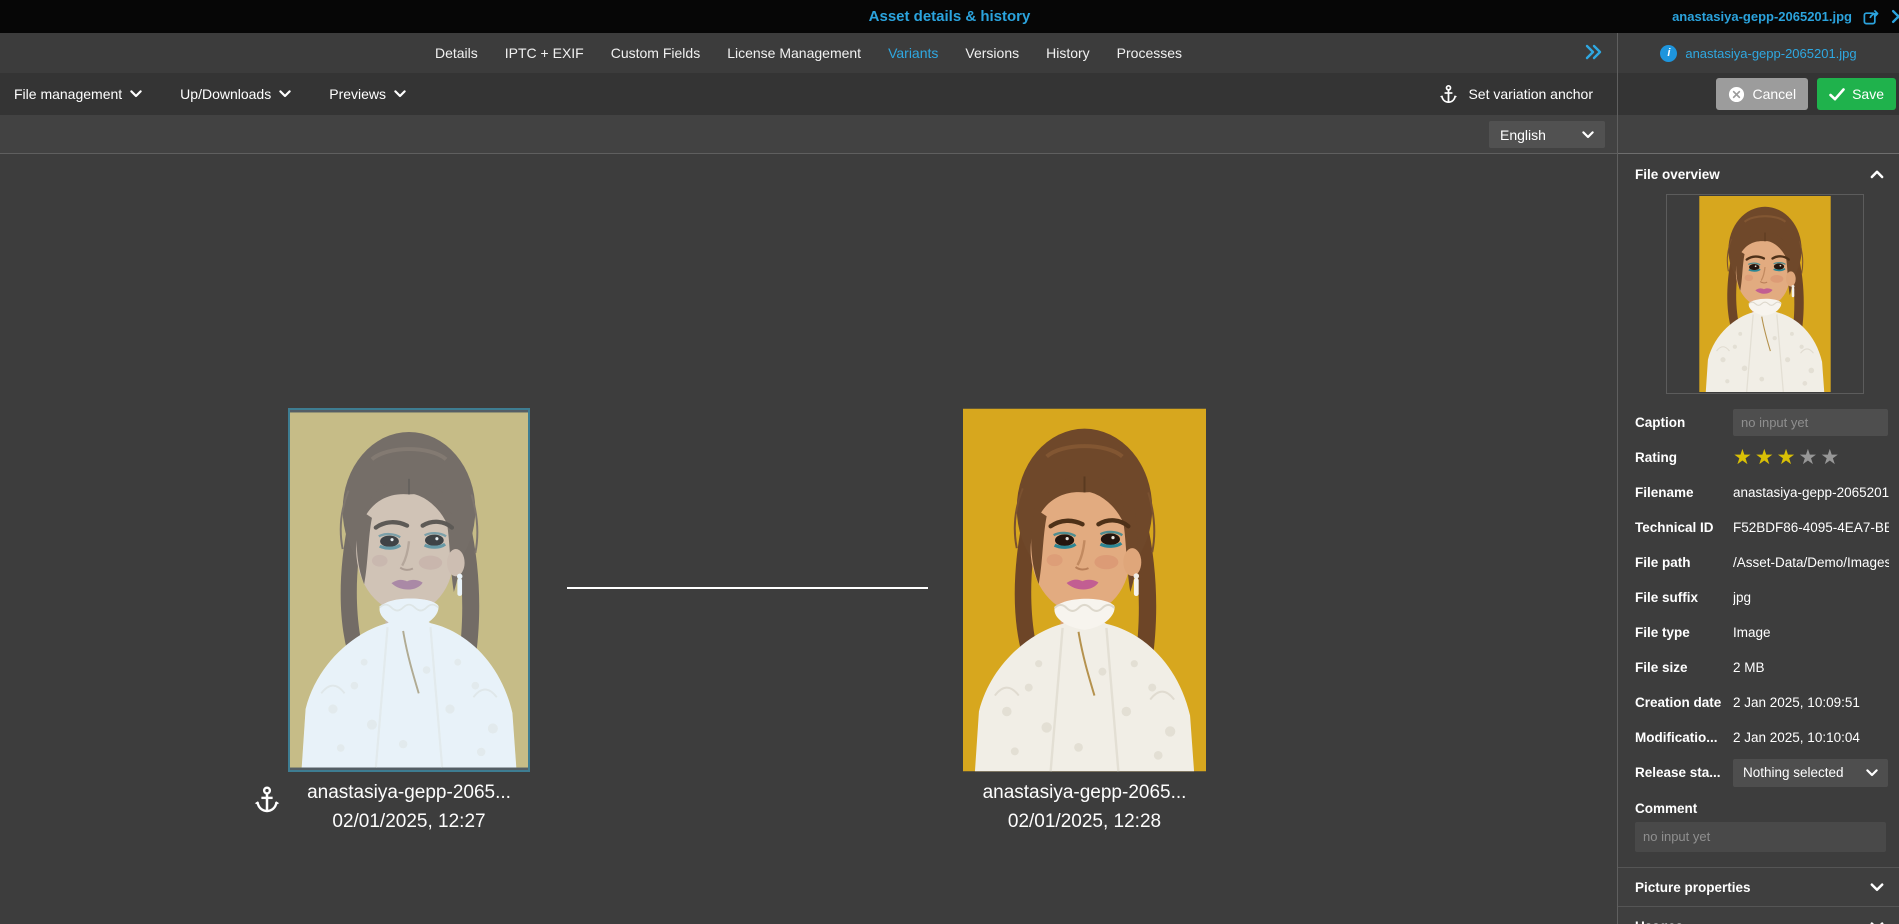 The width and height of the screenshot is (1899, 924). What do you see at coordinates (409, 590) in the screenshot?
I see `variant-image-anchor` at bounding box center [409, 590].